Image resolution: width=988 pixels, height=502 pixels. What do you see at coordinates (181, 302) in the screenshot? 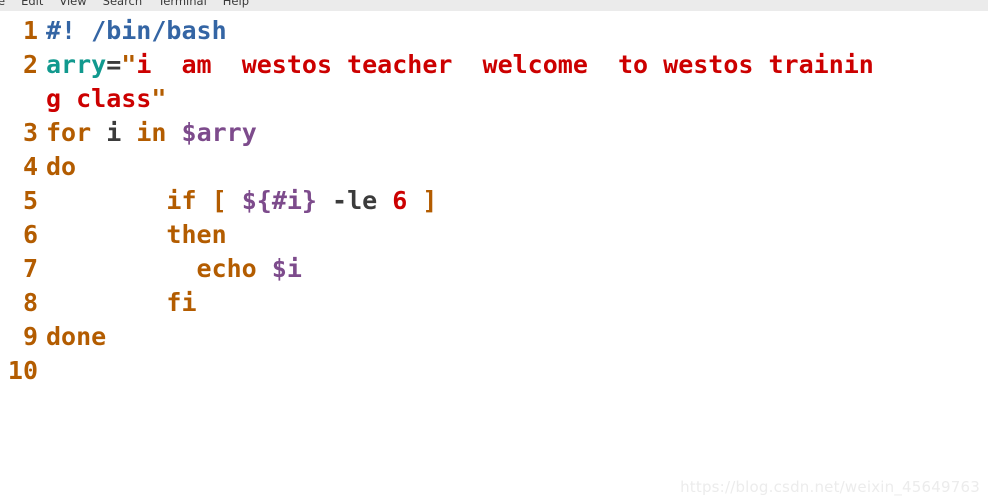
I see `code-token-keyword: fi` at bounding box center [181, 302].